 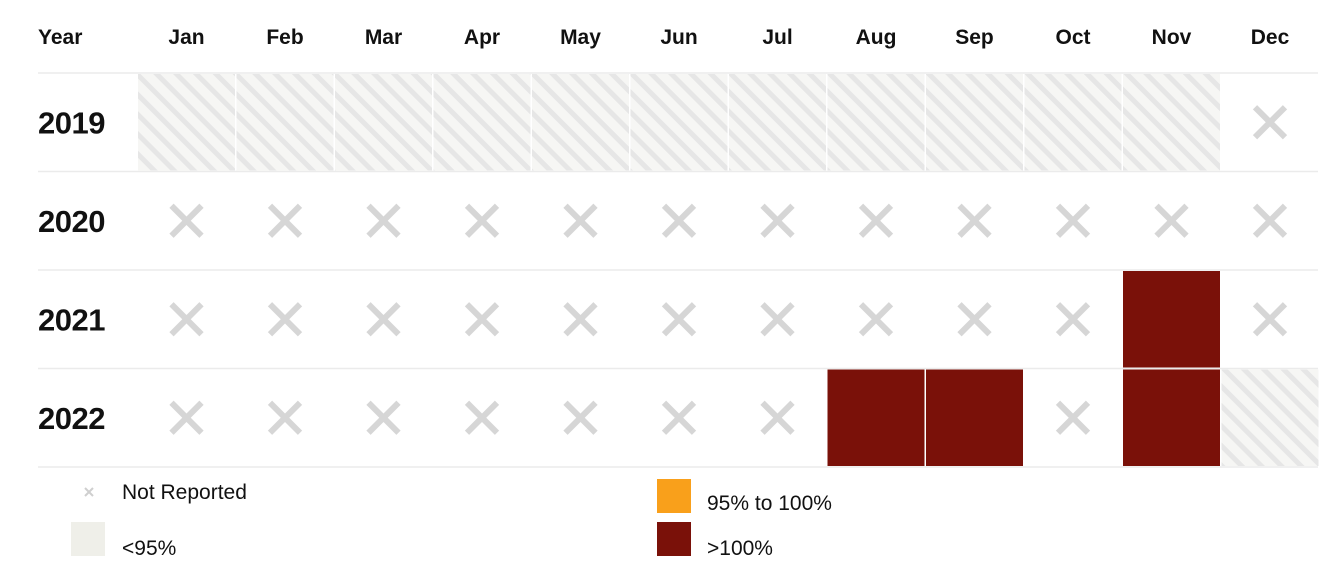 I want to click on heatmap-cell-2019-dec, so click(x=1270, y=122).